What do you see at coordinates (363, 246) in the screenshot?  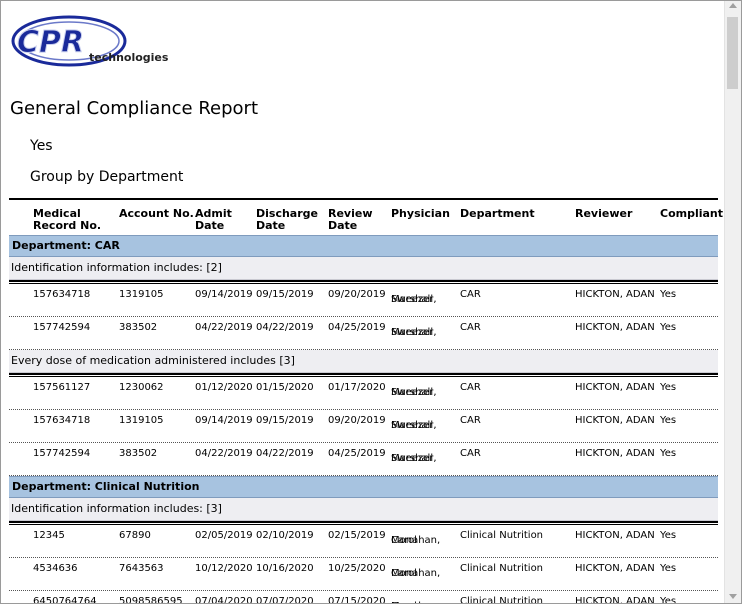 I see `department-band: Department: CAR` at bounding box center [363, 246].